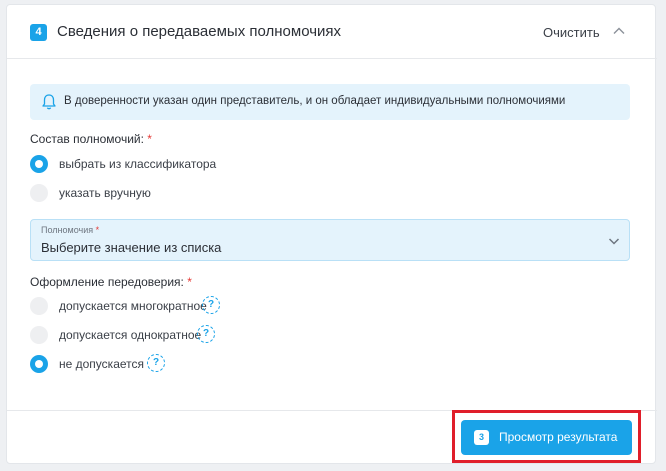  Describe the element at coordinates (131, 247) in the screenshot. I see `powers-select-placeholder: Выберите значение из списка` at that location.